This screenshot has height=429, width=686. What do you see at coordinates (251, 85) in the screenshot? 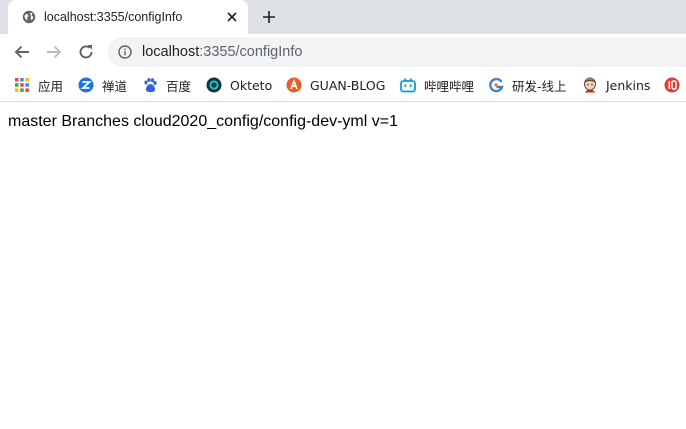
I see `bookmark-label: Okteto` at bounding box center [251, 85].